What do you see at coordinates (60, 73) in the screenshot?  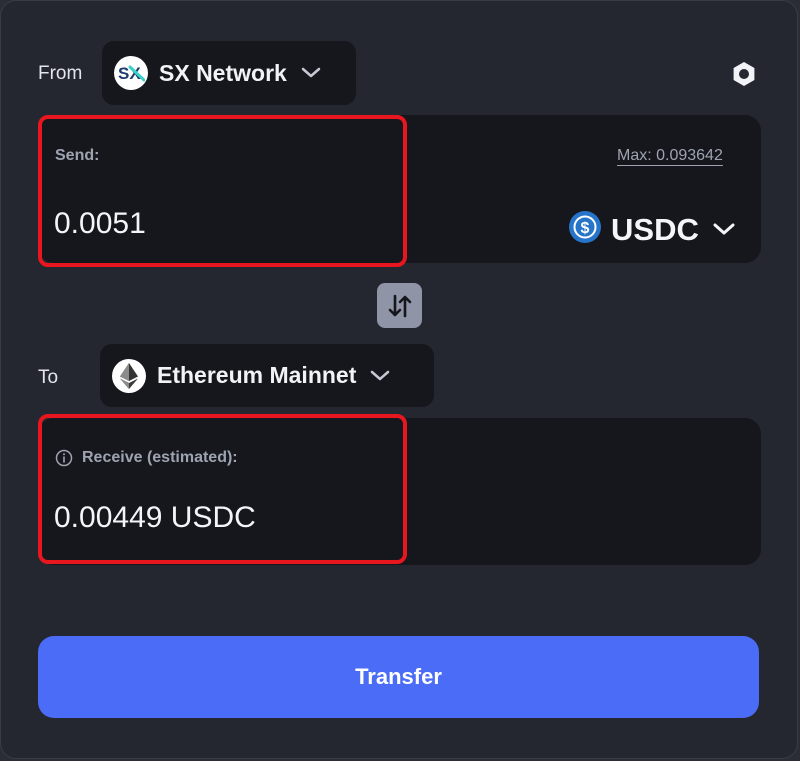 I see `from-label: From` at bounding box center [60, 73].